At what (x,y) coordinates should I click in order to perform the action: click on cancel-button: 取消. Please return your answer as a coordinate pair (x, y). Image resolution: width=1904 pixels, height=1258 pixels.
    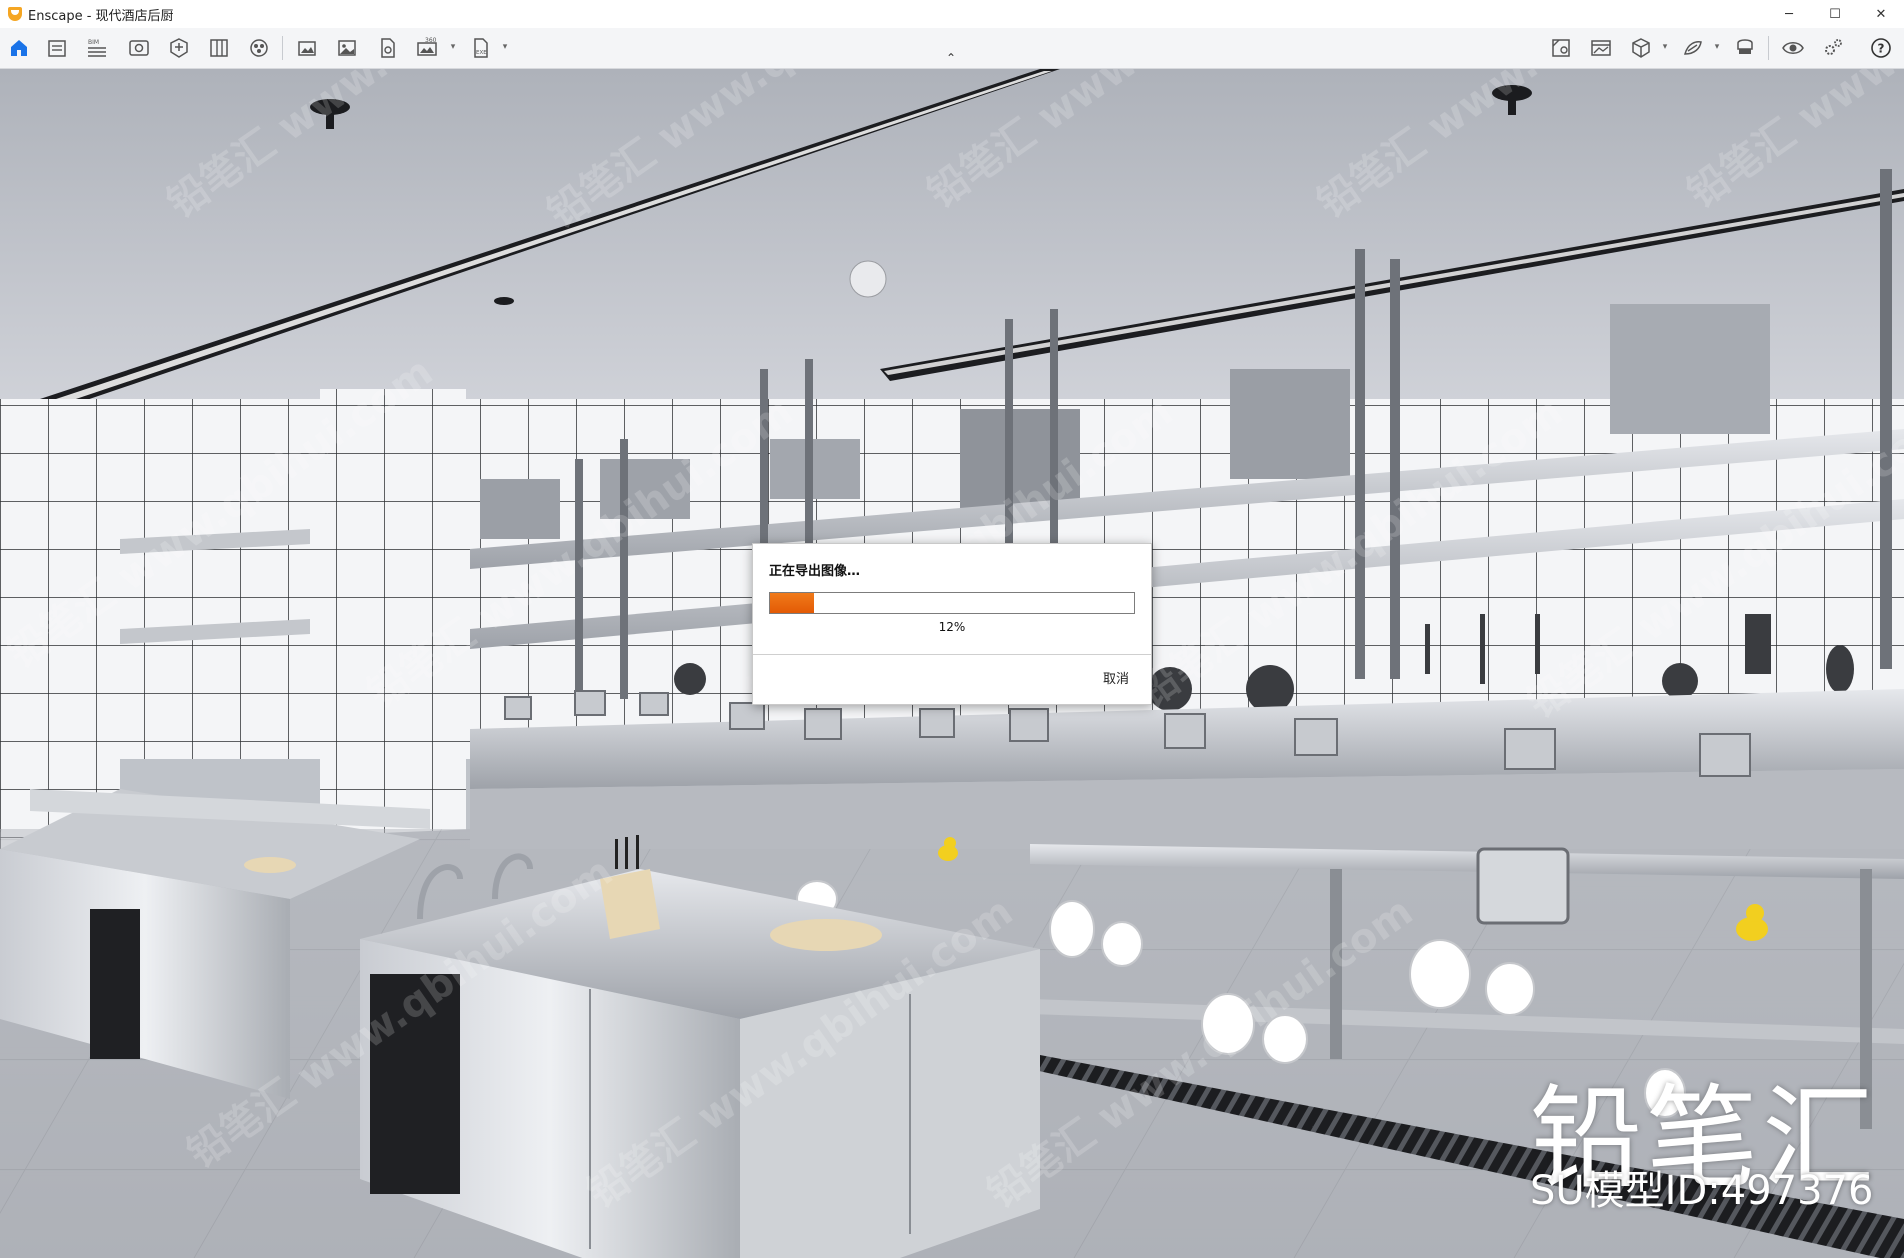
    Looking at the image, I should click on (1116, 677).